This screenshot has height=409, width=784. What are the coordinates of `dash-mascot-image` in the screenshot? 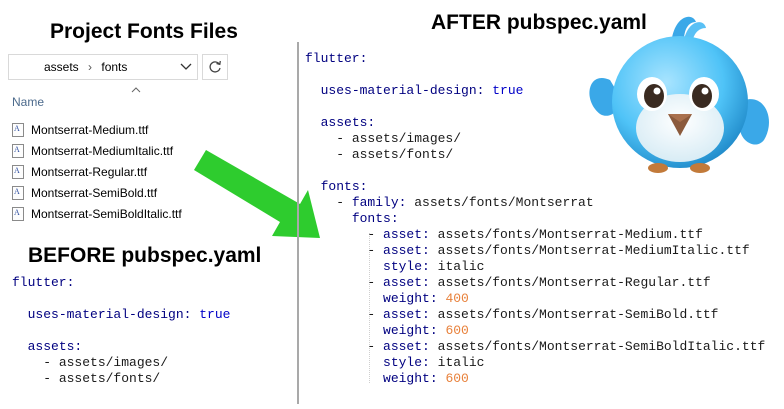 It's located at (679, 94).